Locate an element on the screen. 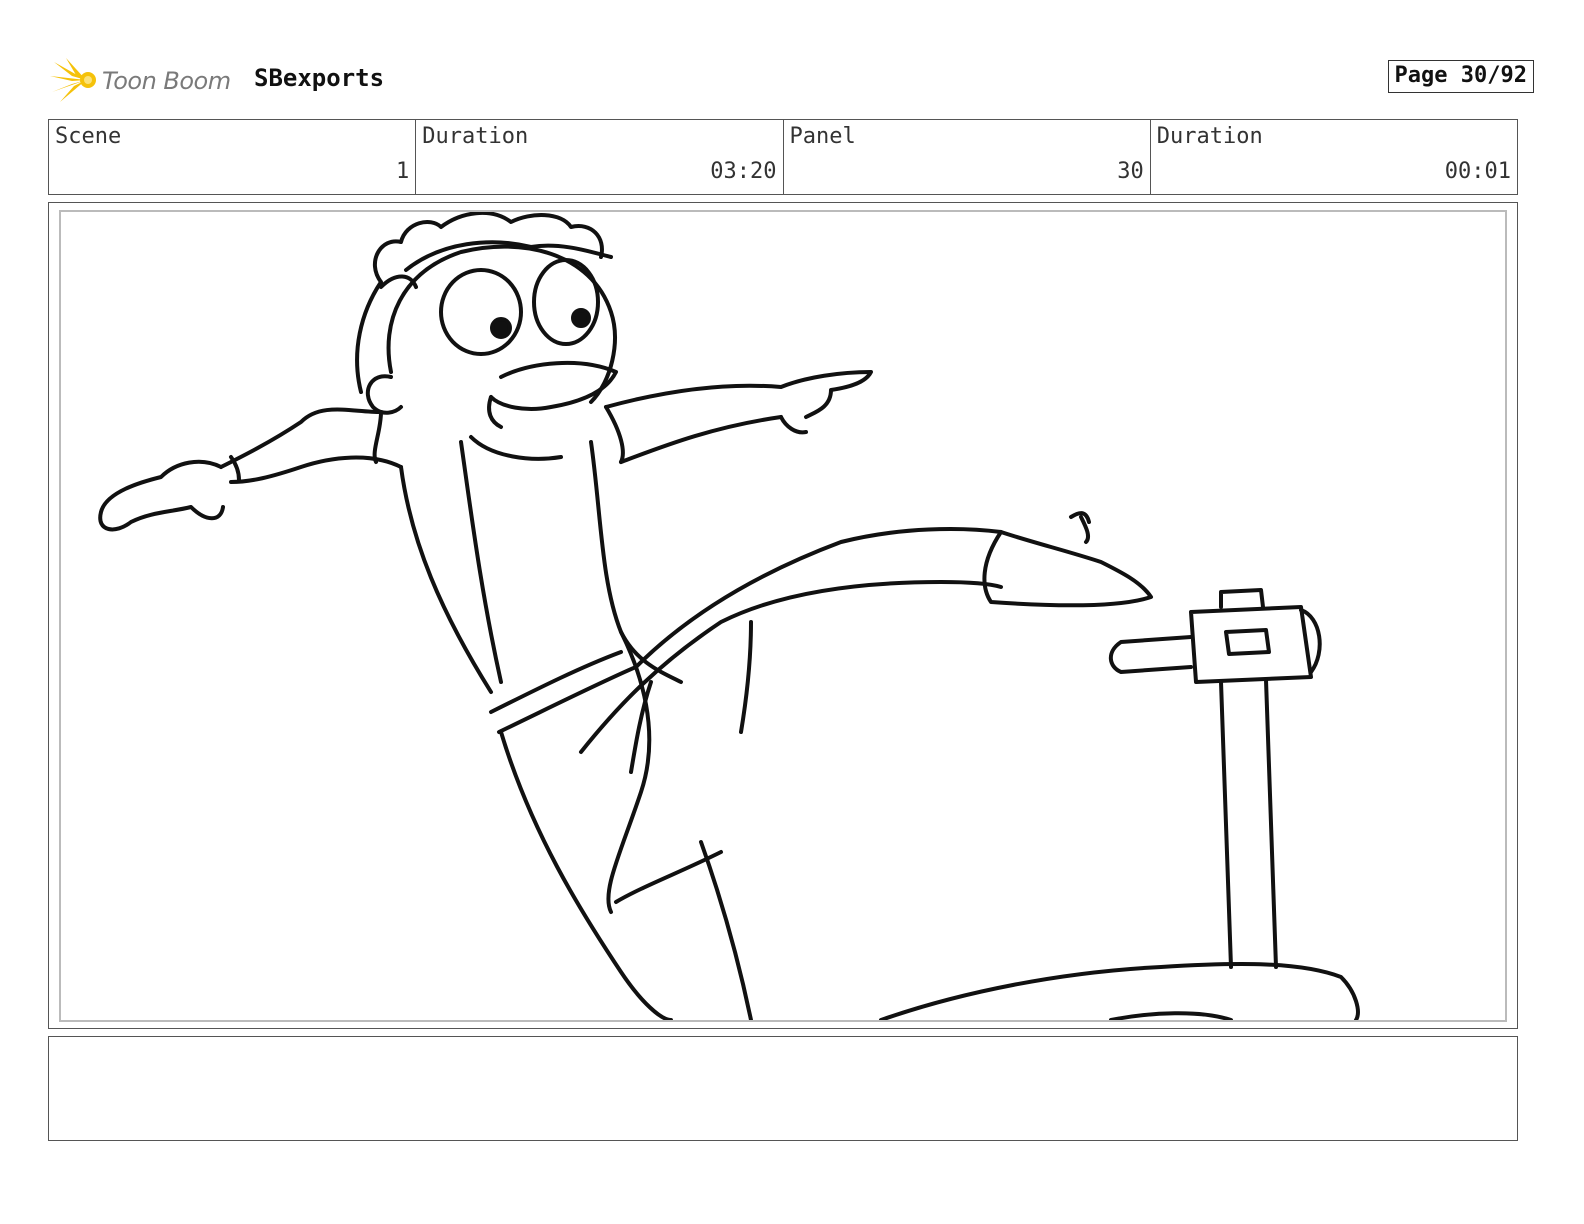  starburst-icon is located at coordinates (73, 80).